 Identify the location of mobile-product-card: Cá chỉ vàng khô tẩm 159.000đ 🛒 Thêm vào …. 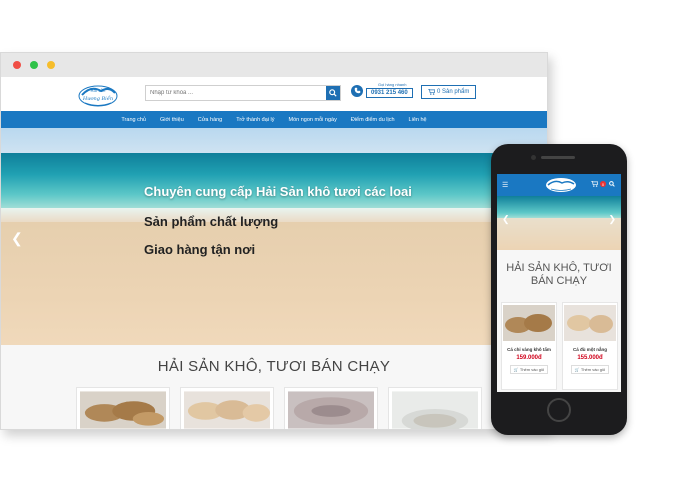
(529, 346).